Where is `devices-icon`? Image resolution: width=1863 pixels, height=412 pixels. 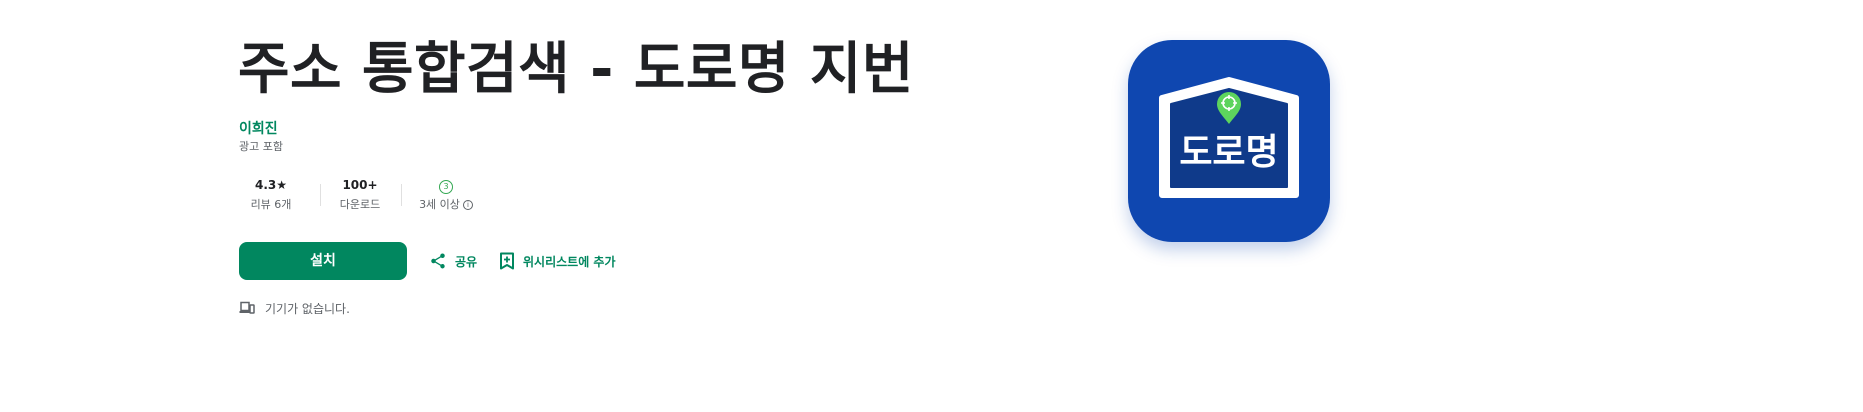 devices-icon is located at coordinates (247, 307).